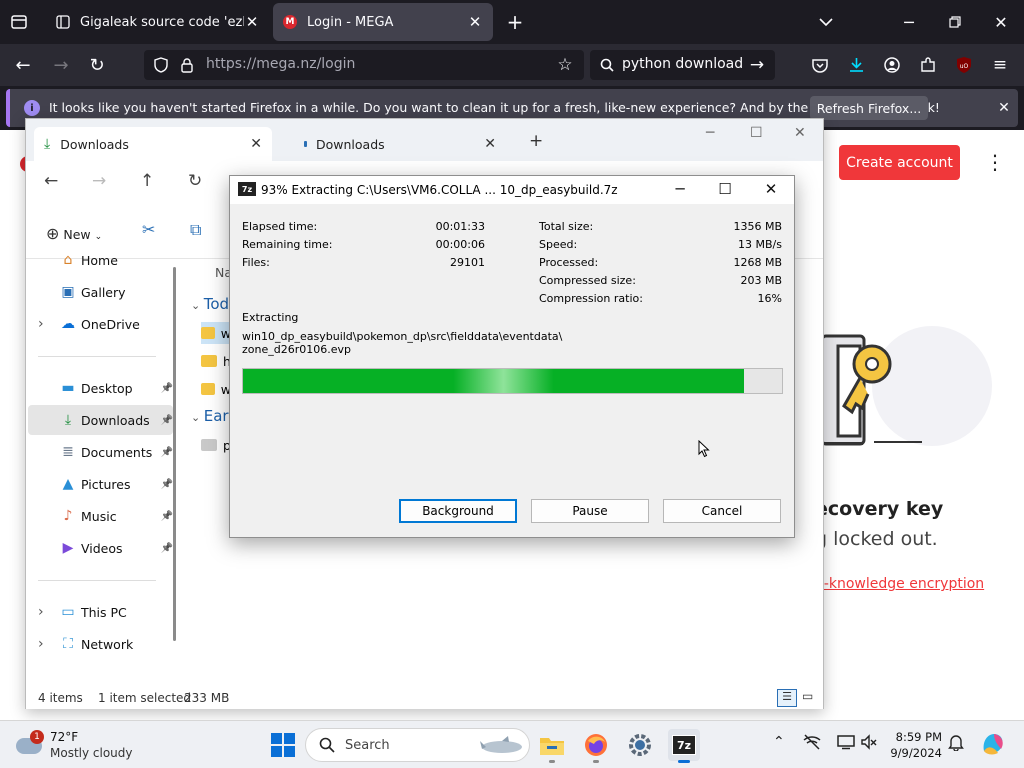 Image resolution: width=1024 pixels, height=768 pixels. Describe the element at coordinates (458, 511) in the screenshot. I see `background-button: Background` at that location.